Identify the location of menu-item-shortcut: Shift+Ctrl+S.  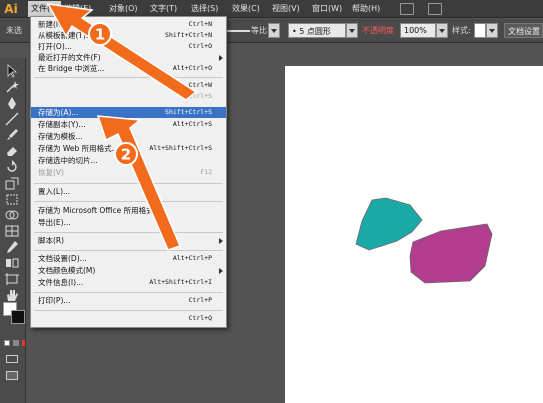
(188, 112).